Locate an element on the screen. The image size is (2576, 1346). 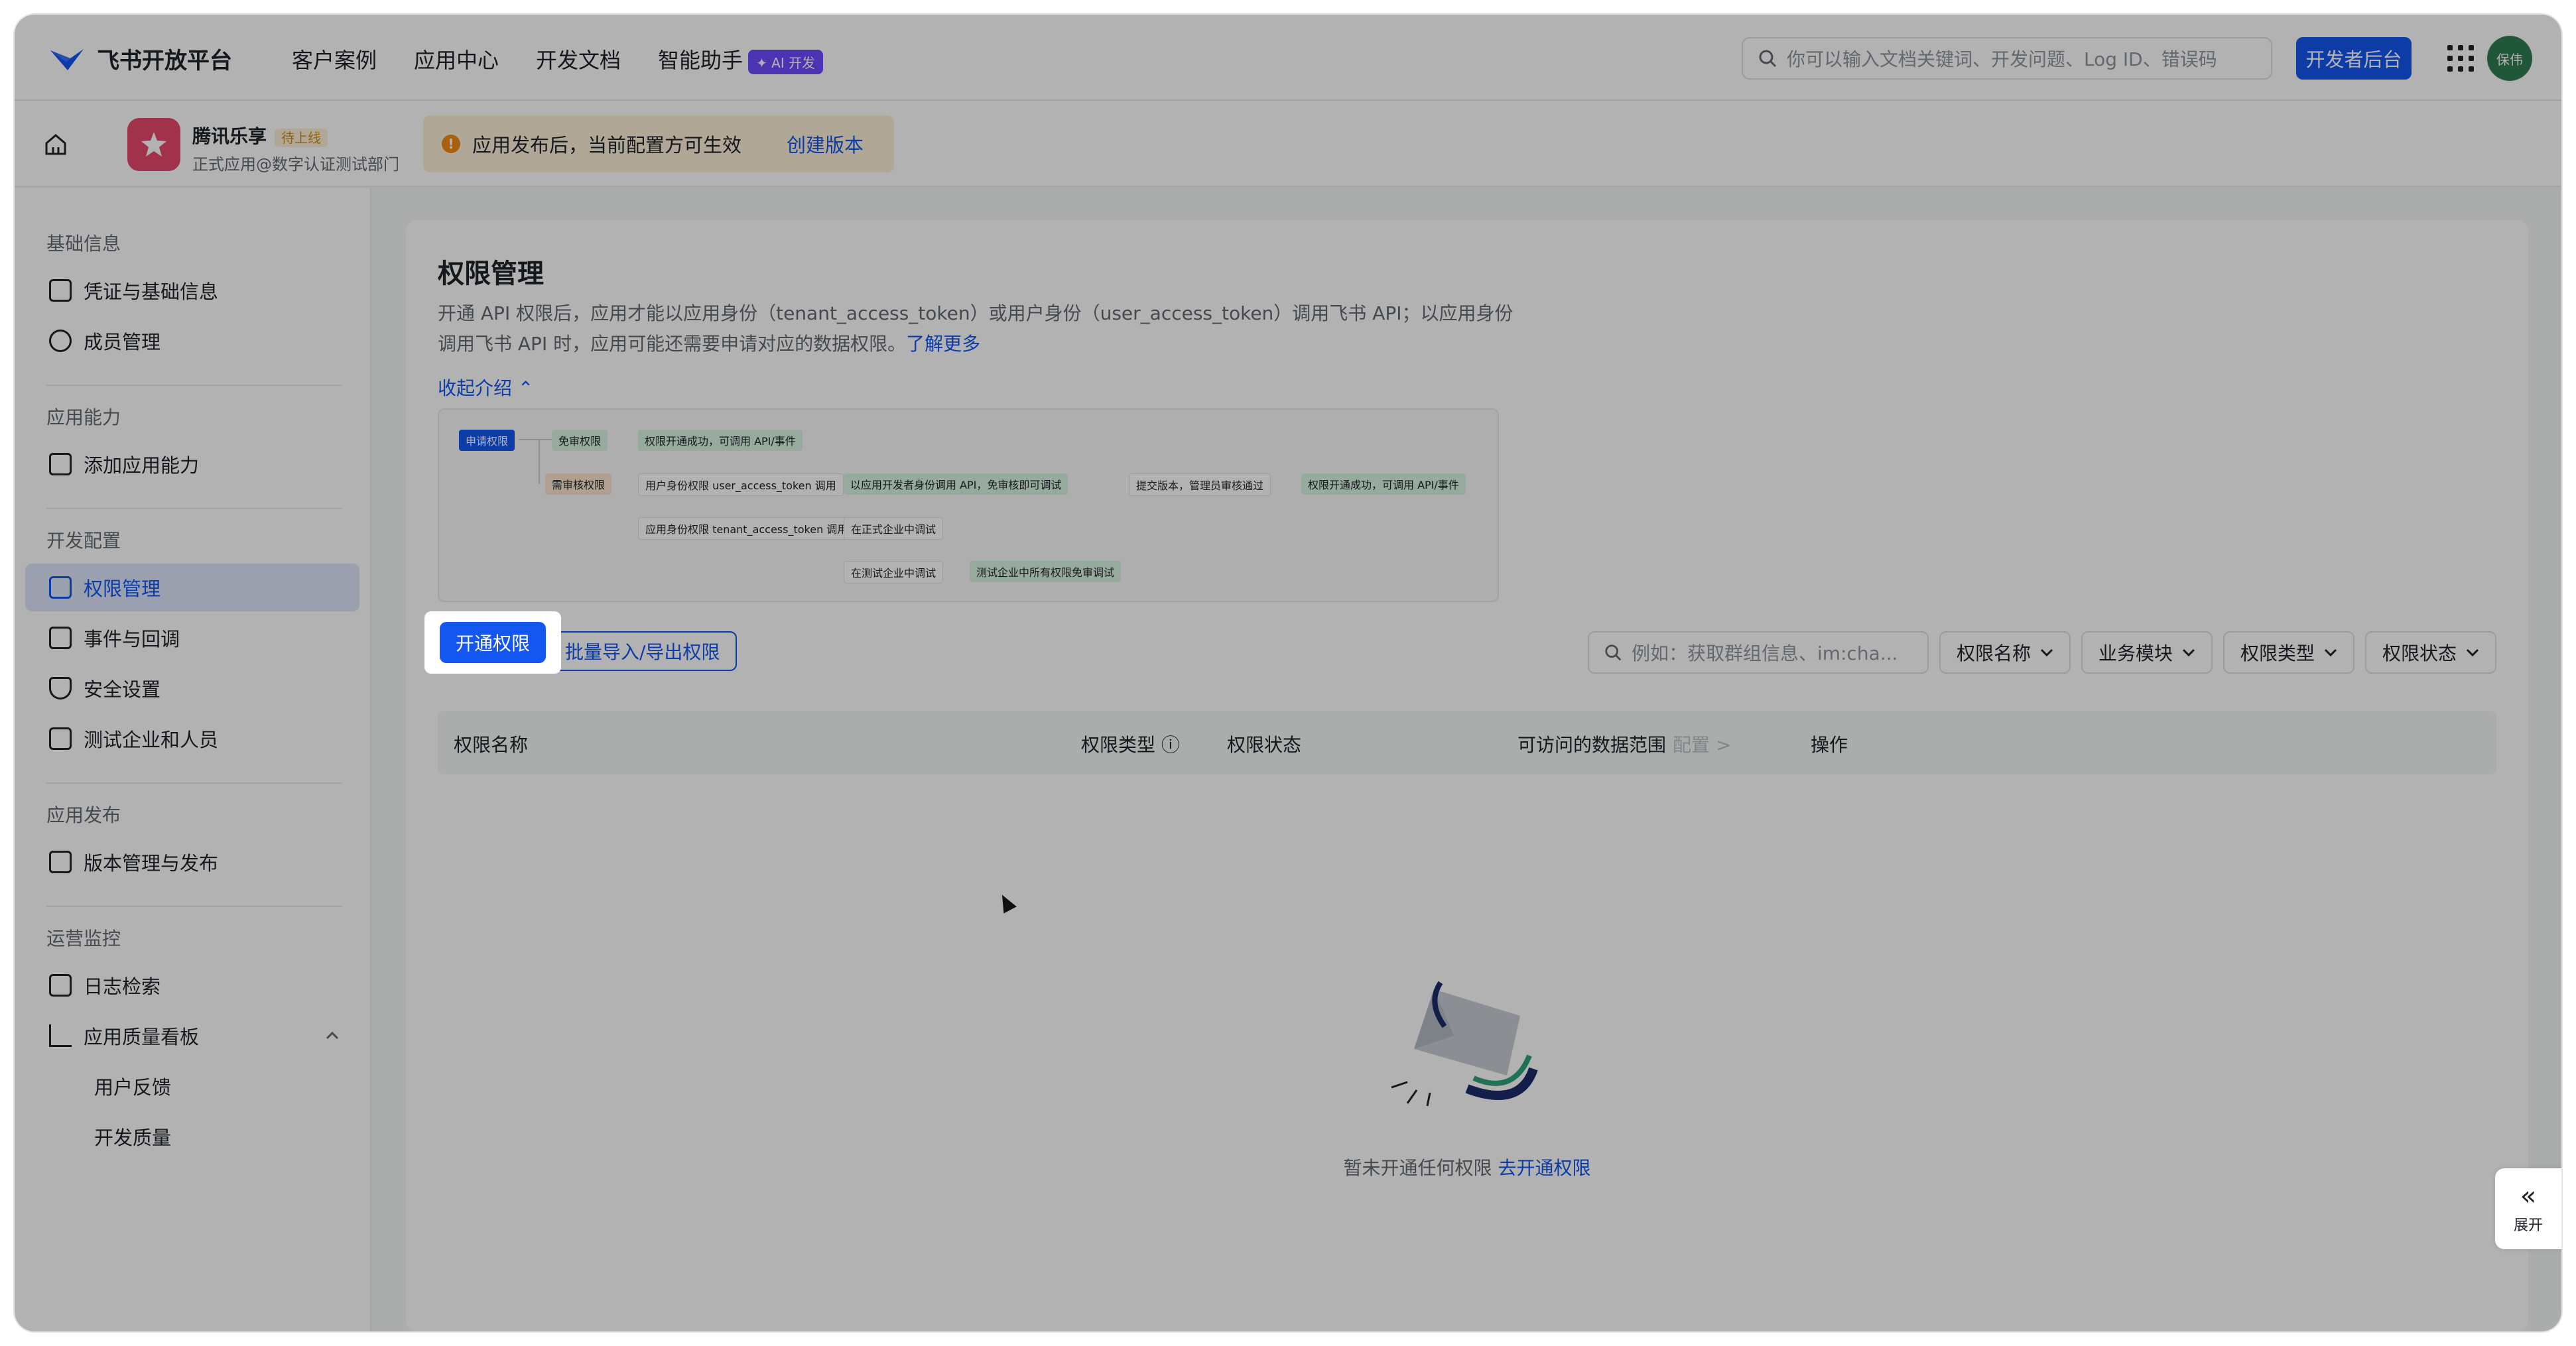
app-name: 腾讯乐享 待上线 is located at coordinates (260, 135).